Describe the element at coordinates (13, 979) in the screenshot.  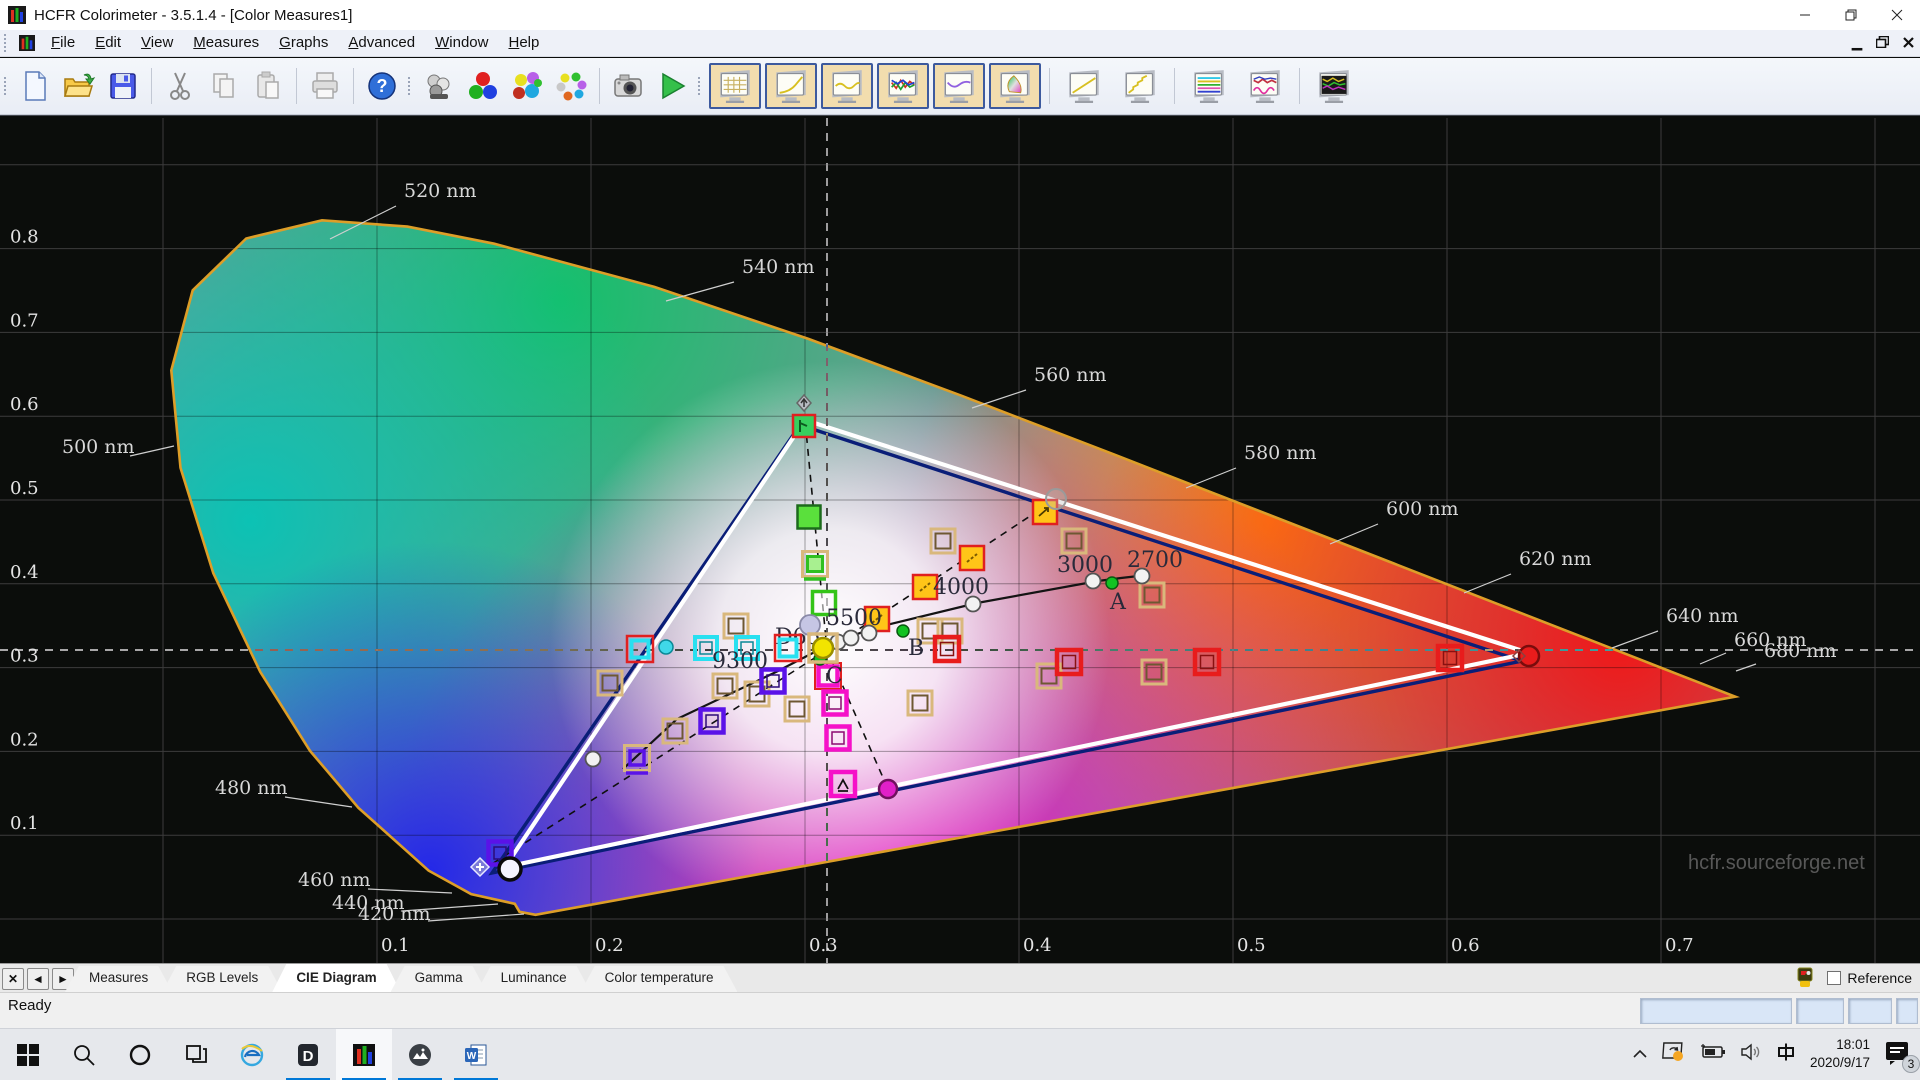
I see `tab-close-button: ✕` at that location.